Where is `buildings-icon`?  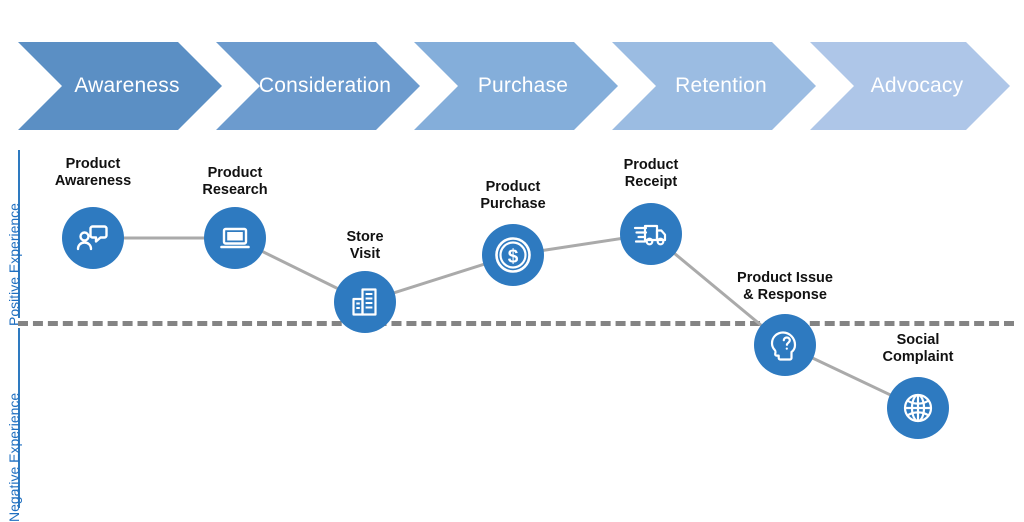 buildings-icon is located at coordinates (364, 302).